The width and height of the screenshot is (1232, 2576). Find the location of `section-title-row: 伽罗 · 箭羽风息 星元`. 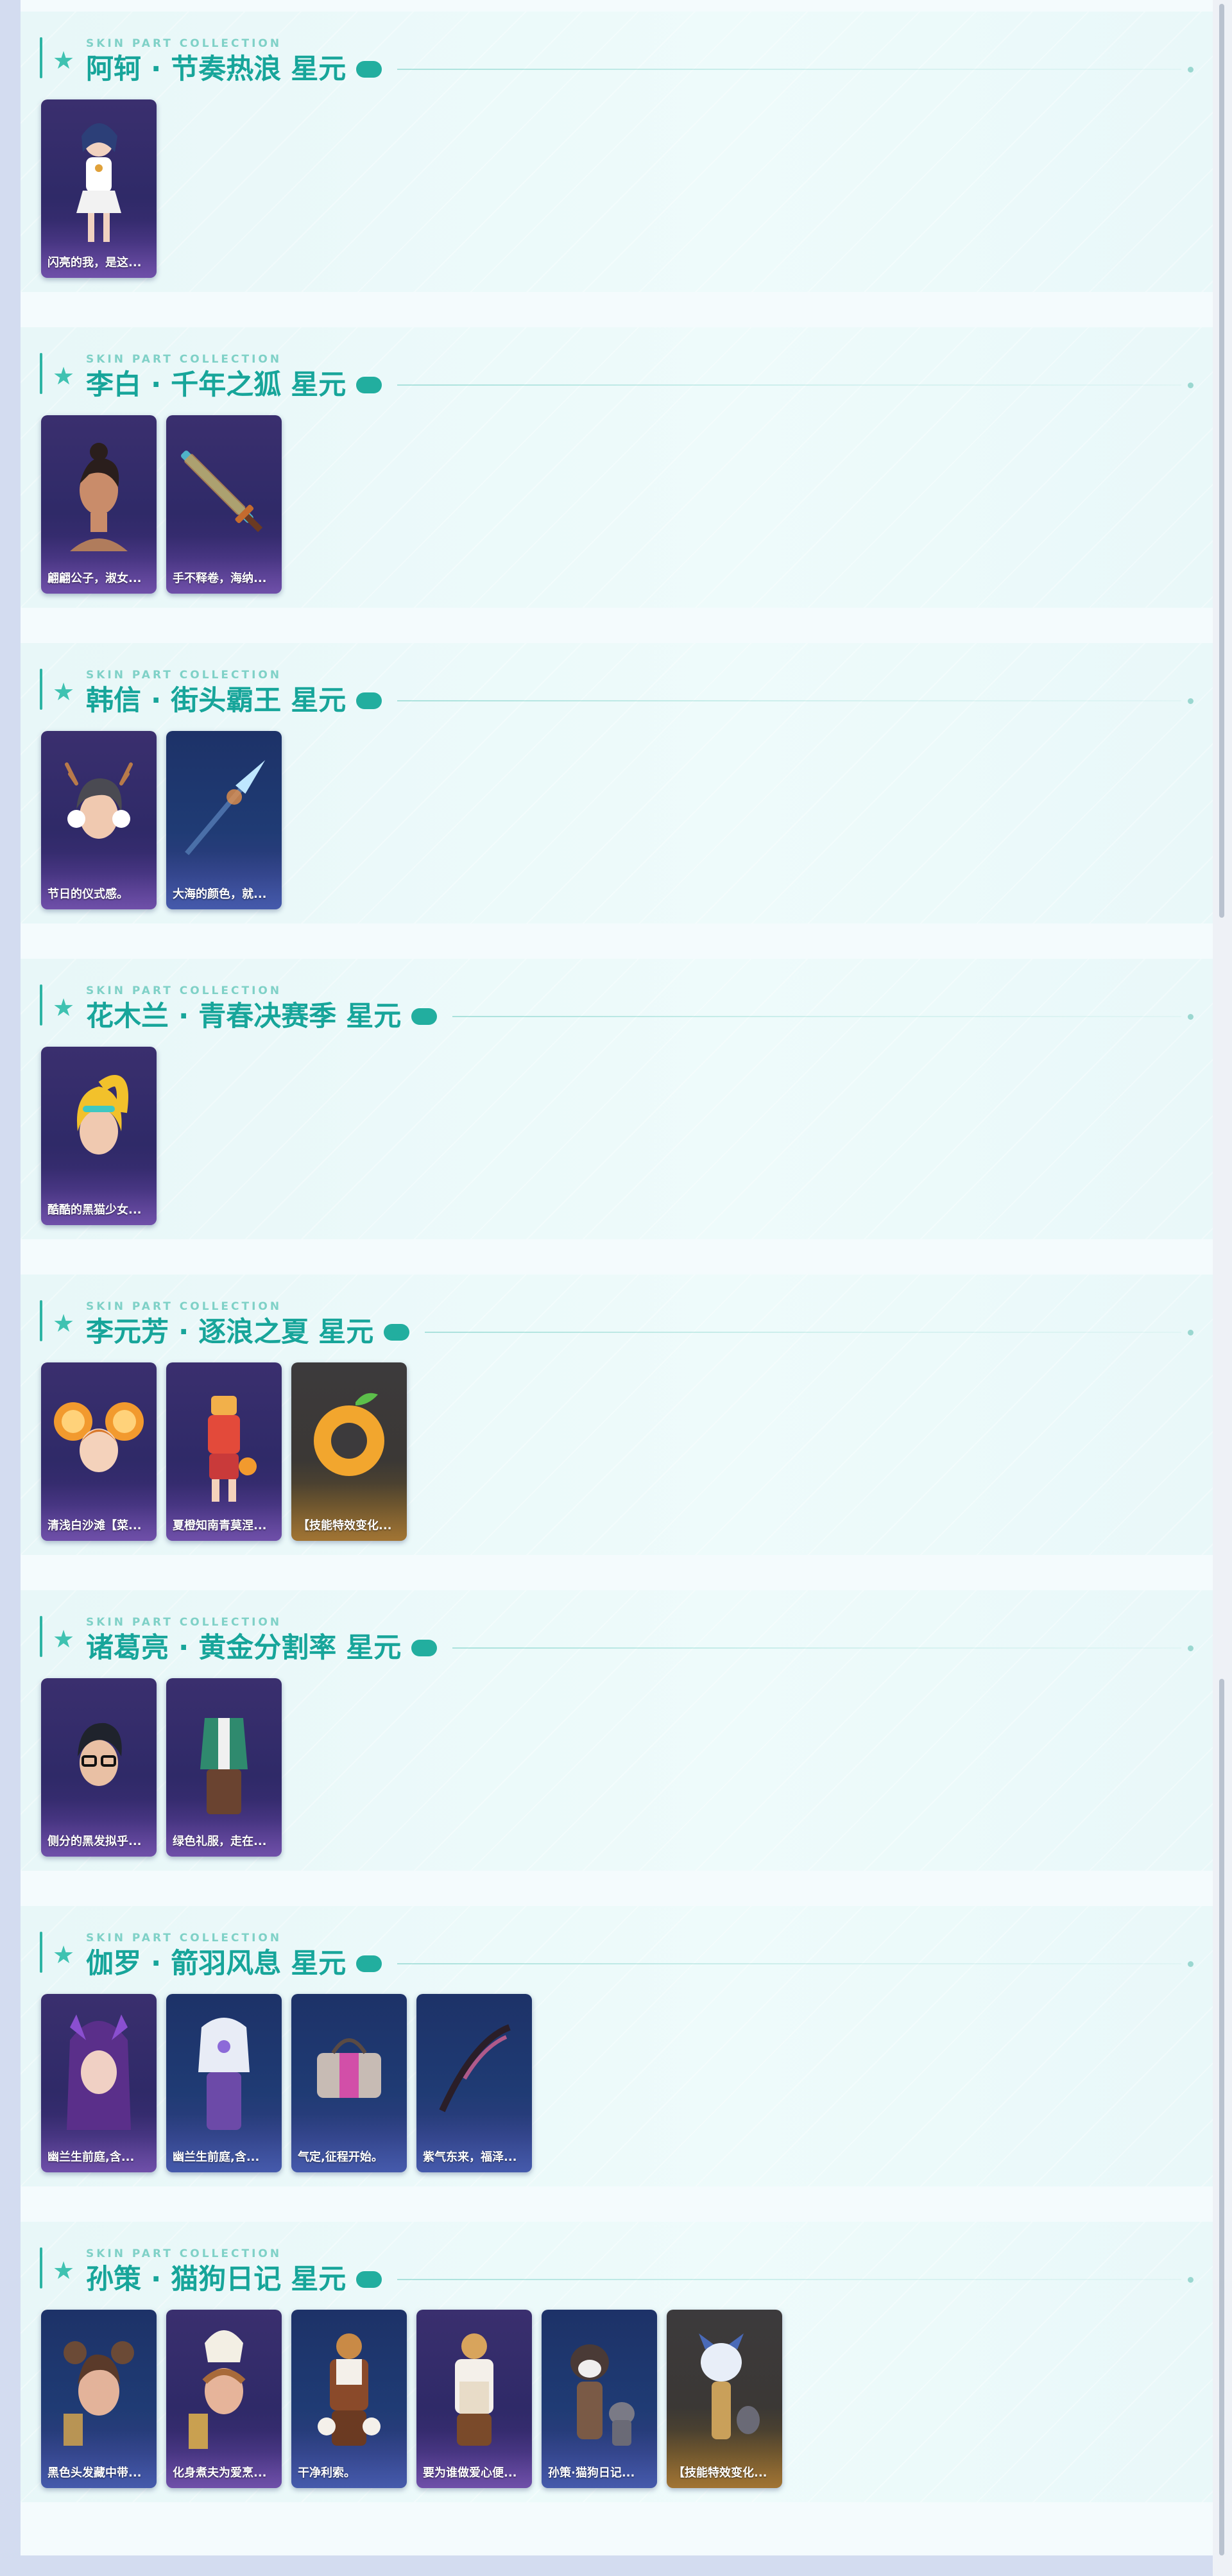

section-title-row: 伽罗 · 箭羽风息 星元 is located at coordinates (640, 1964).